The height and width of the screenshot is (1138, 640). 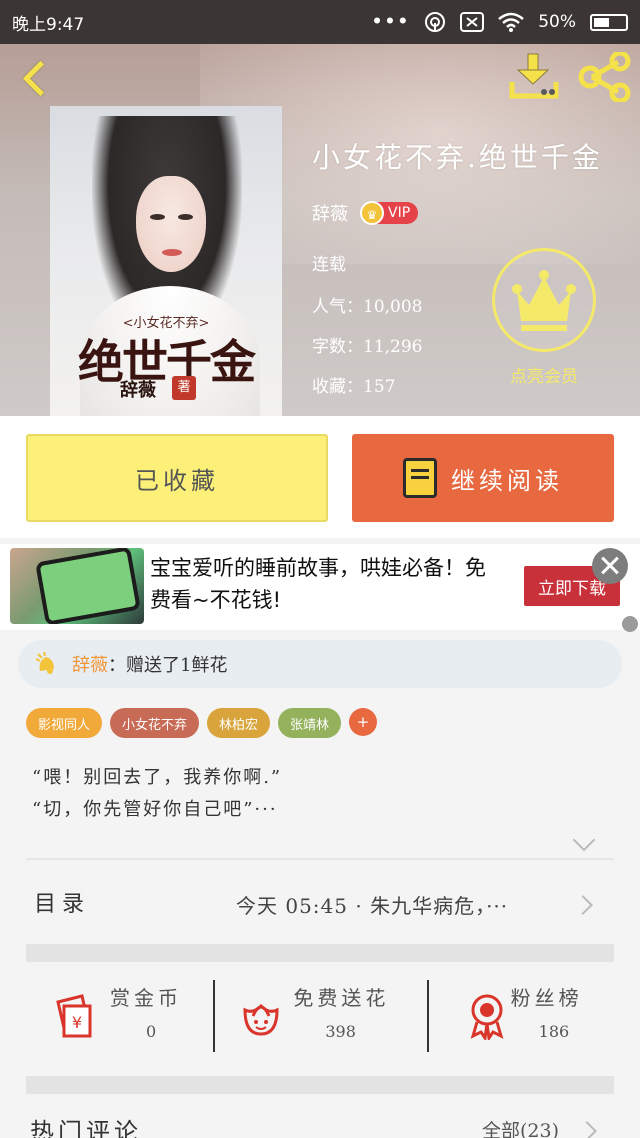 I want to click on gift-user: 辞薇, so click(x=90, y=665).